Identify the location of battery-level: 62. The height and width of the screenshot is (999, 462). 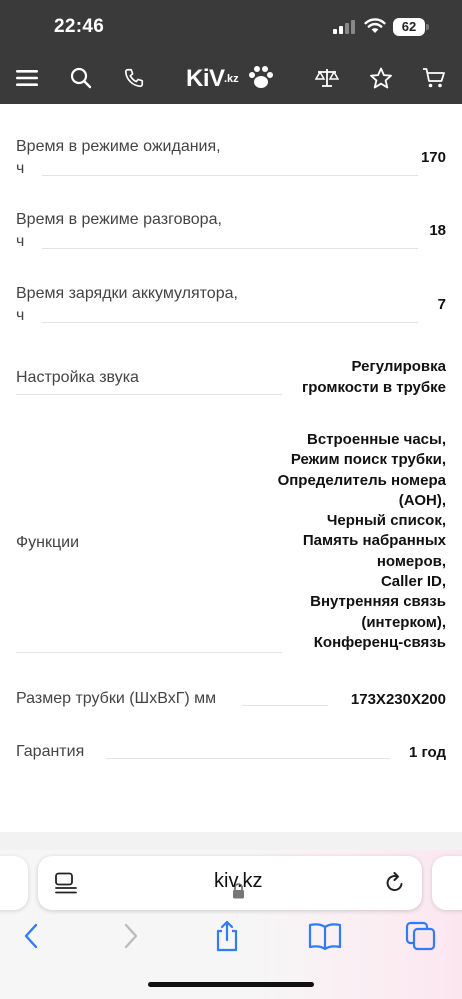
(409, 27).